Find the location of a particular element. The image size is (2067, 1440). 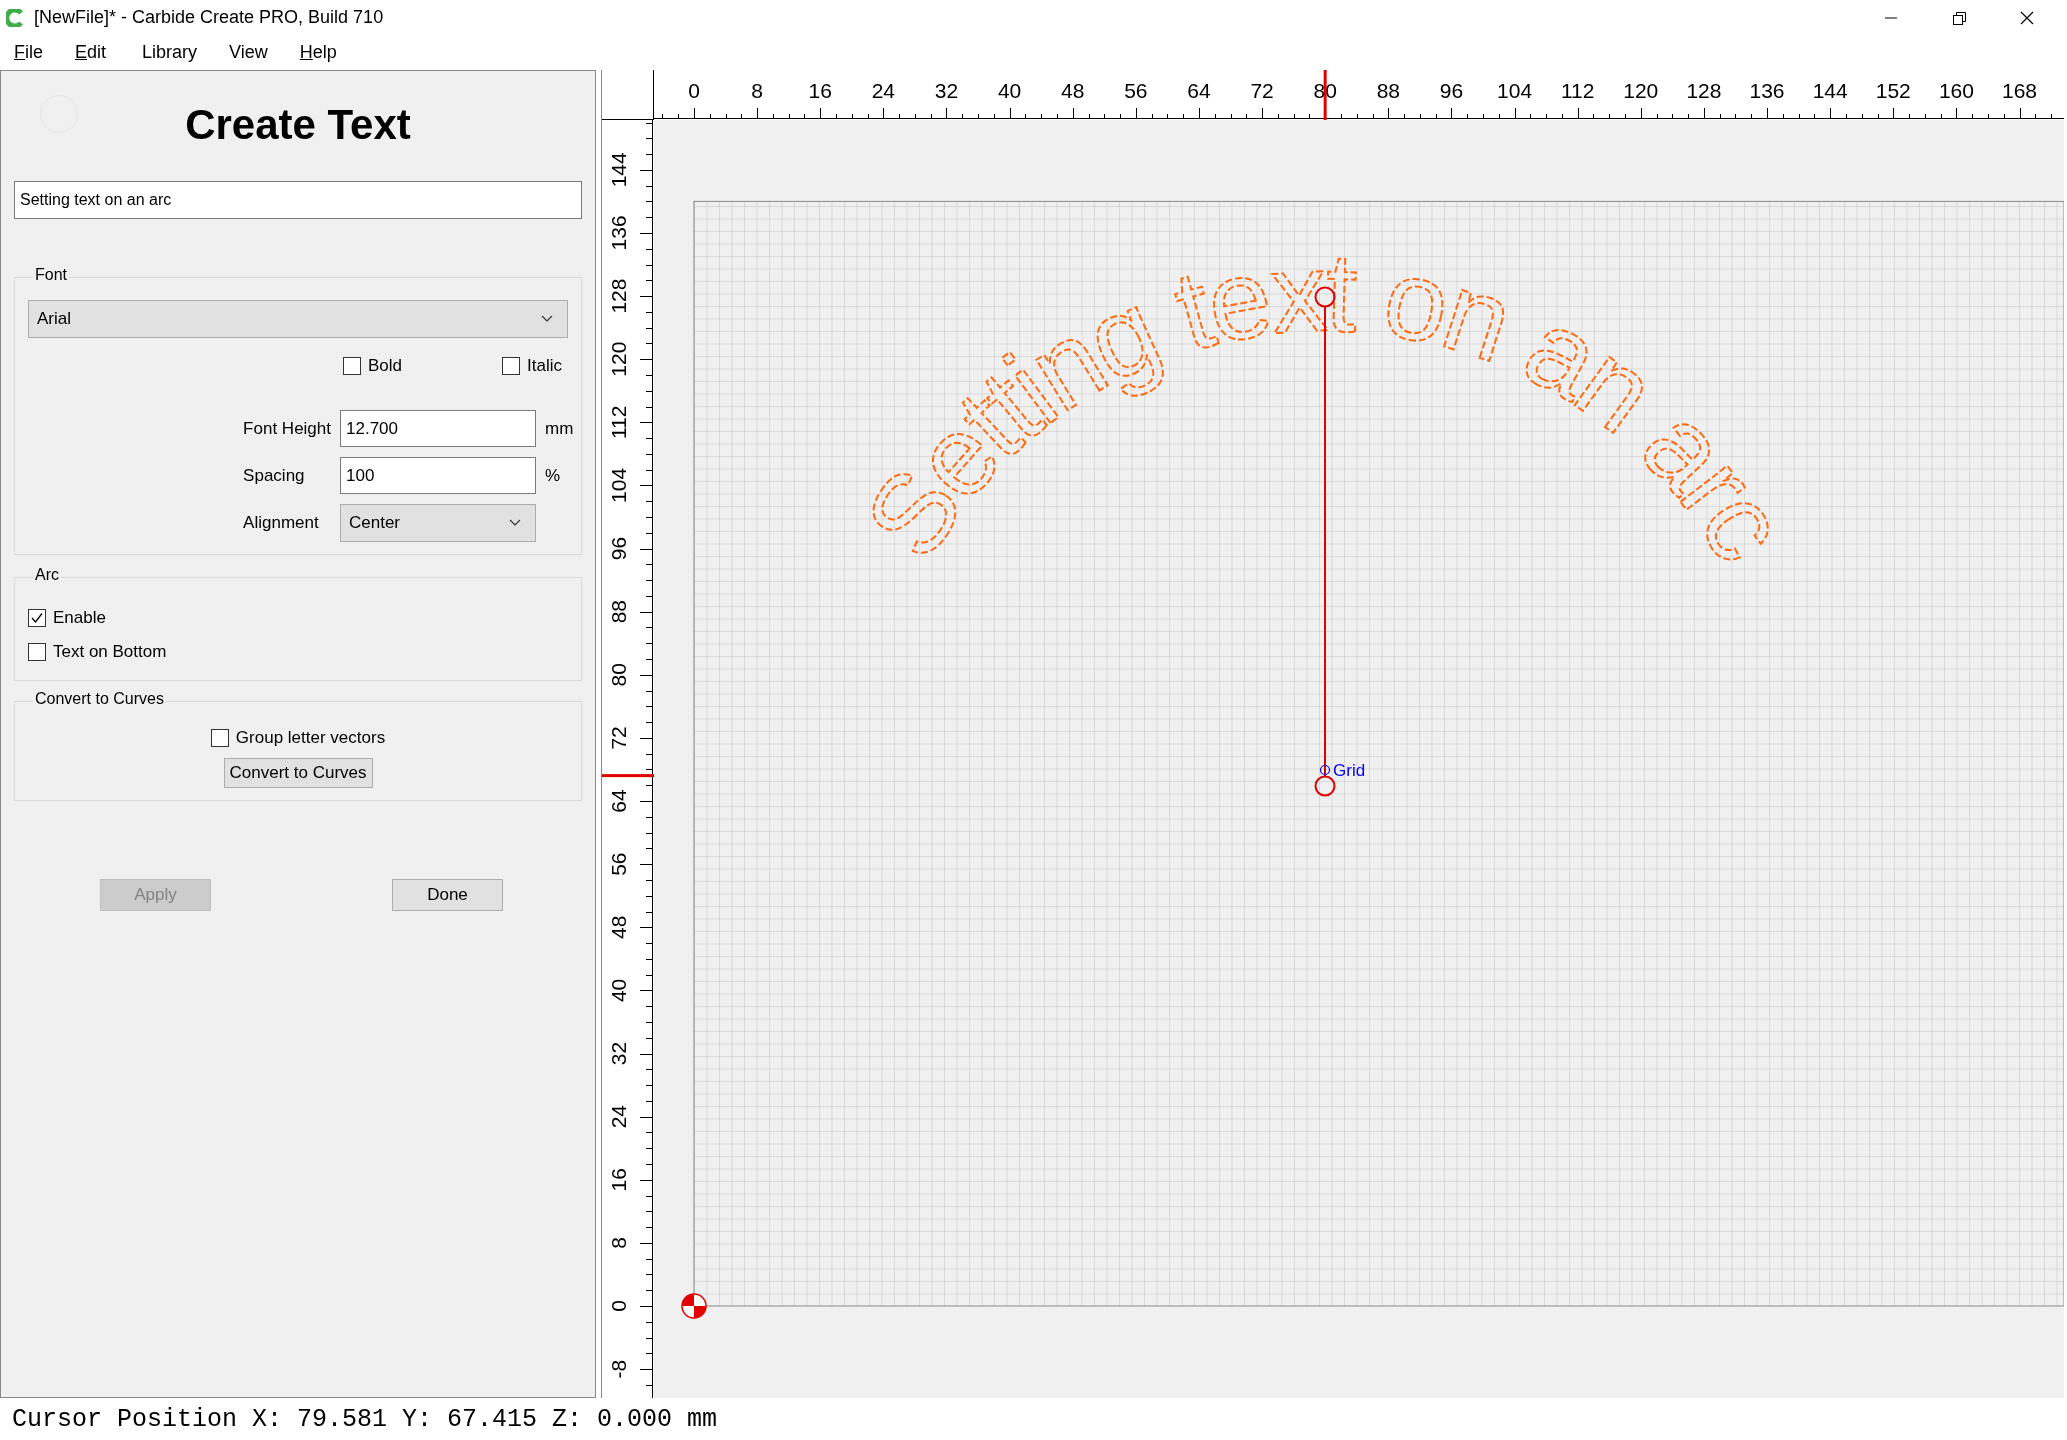

menu-item: Edit is located at coordinates (91, 52).